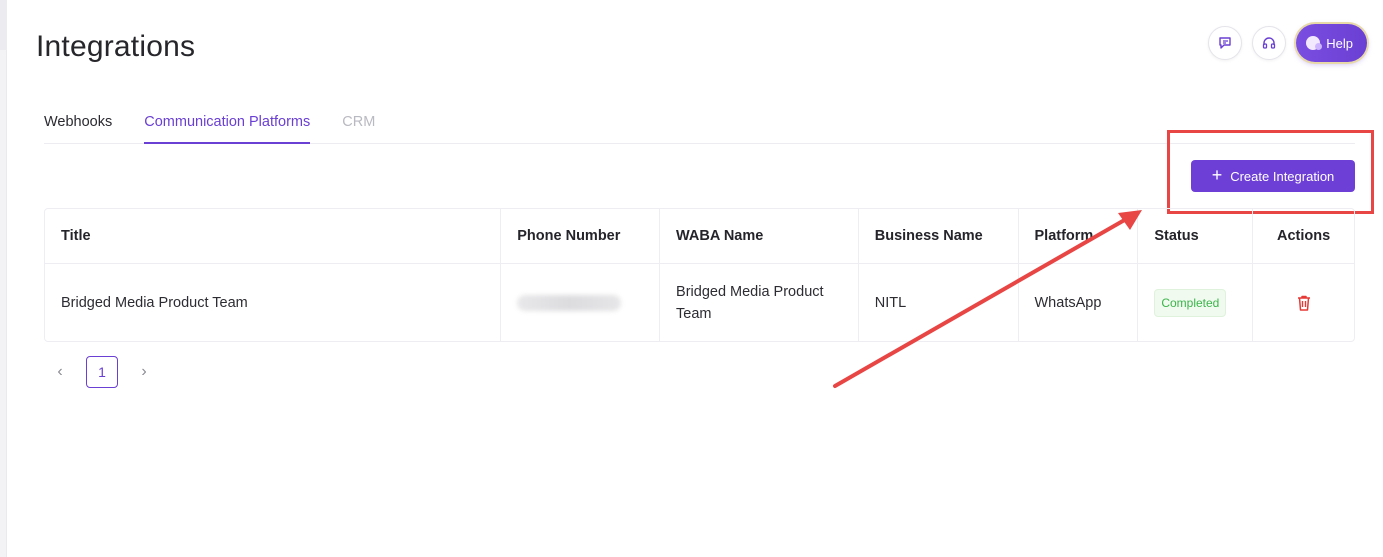 The image size is (1383, 557). I want to click on cell-actions, so click(1303, 302).